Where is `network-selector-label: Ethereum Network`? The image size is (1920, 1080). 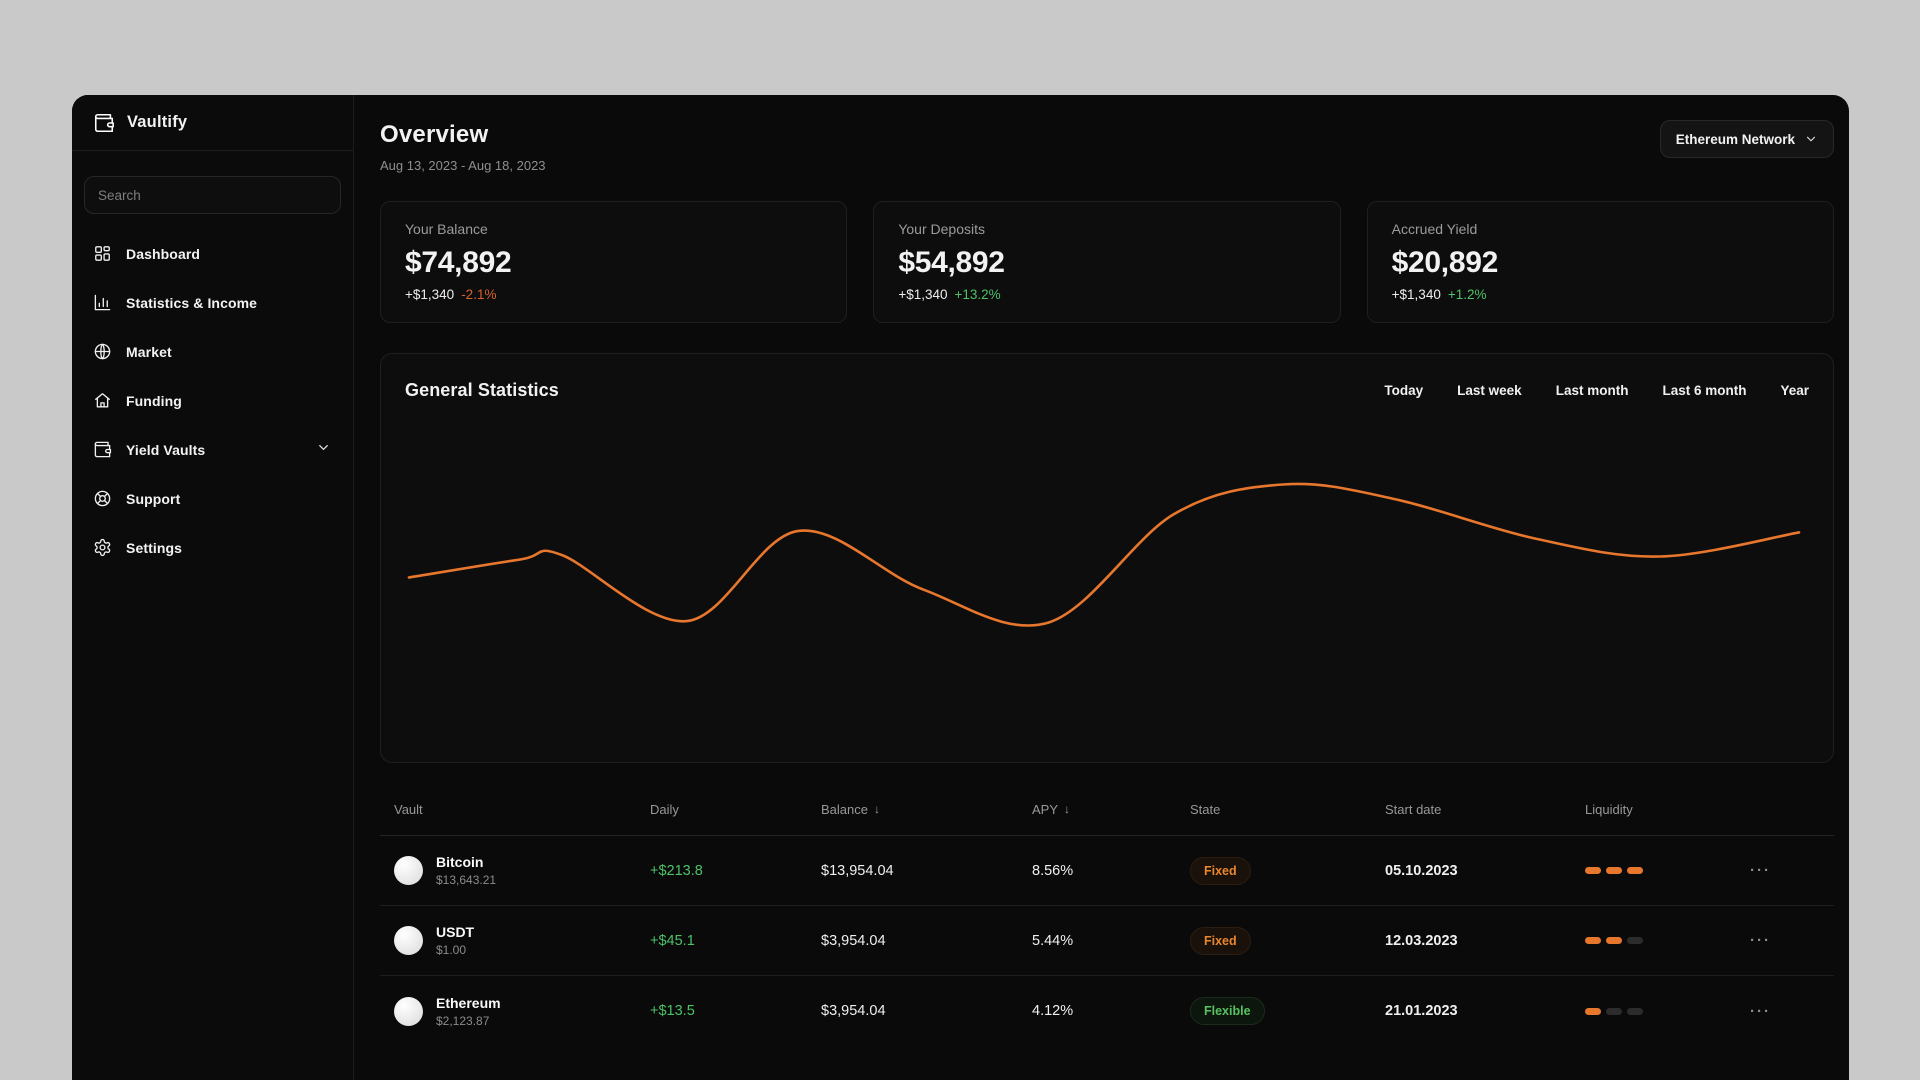
network-selector-label: Ethereum Network is located at coordinates (1735, 139).